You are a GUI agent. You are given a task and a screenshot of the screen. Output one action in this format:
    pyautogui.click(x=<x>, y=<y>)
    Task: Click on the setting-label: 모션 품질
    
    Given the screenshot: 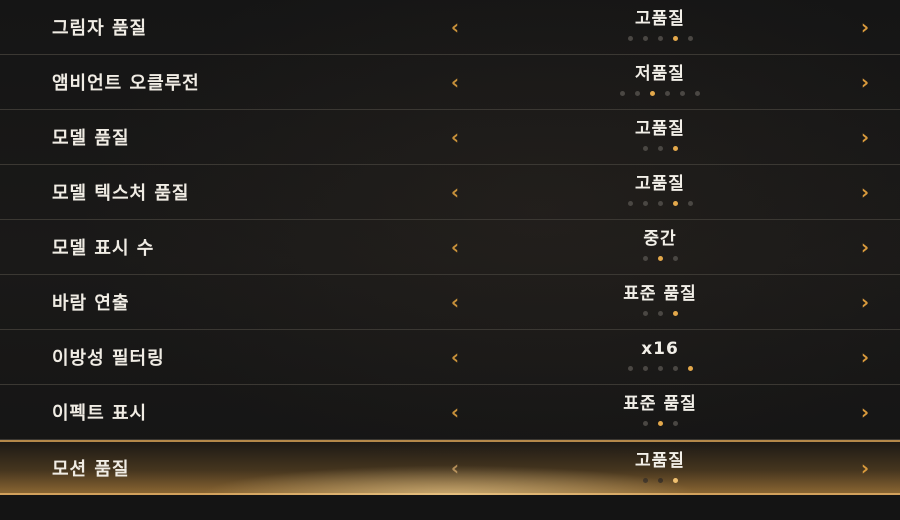 What is the action you would take?
    pyautogui.click(x=91, y=469)
    